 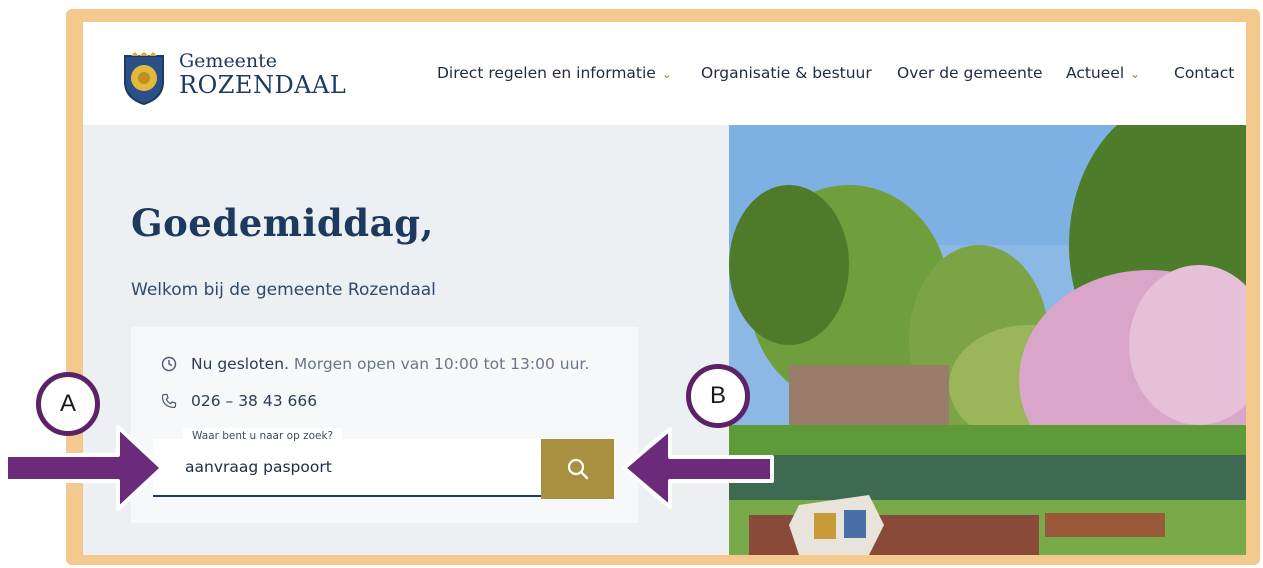 I want to click on coat-of-arms-icon, so click(x=144, y=79).